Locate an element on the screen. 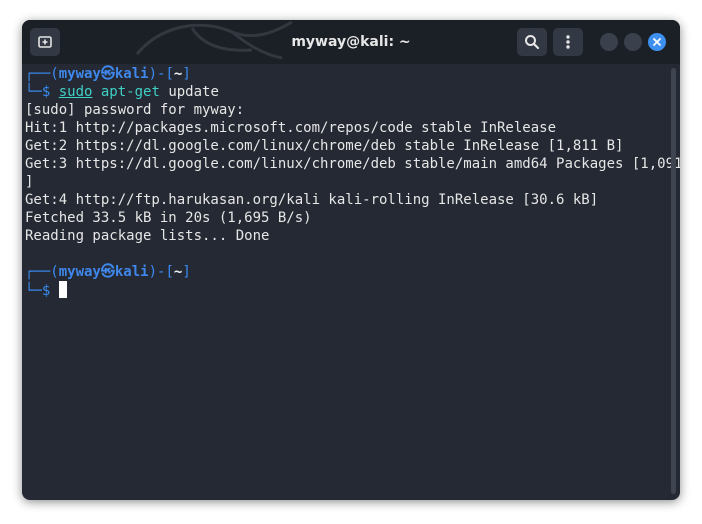 Image resolution: width=702 pixels, height=524 pixels. command-argument: update is located at coordinates (193, 92).